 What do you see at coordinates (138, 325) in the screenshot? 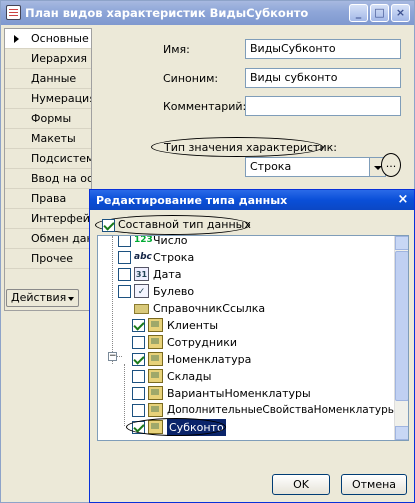
I see `clients-checkbox` at bounding box center [138, 325].